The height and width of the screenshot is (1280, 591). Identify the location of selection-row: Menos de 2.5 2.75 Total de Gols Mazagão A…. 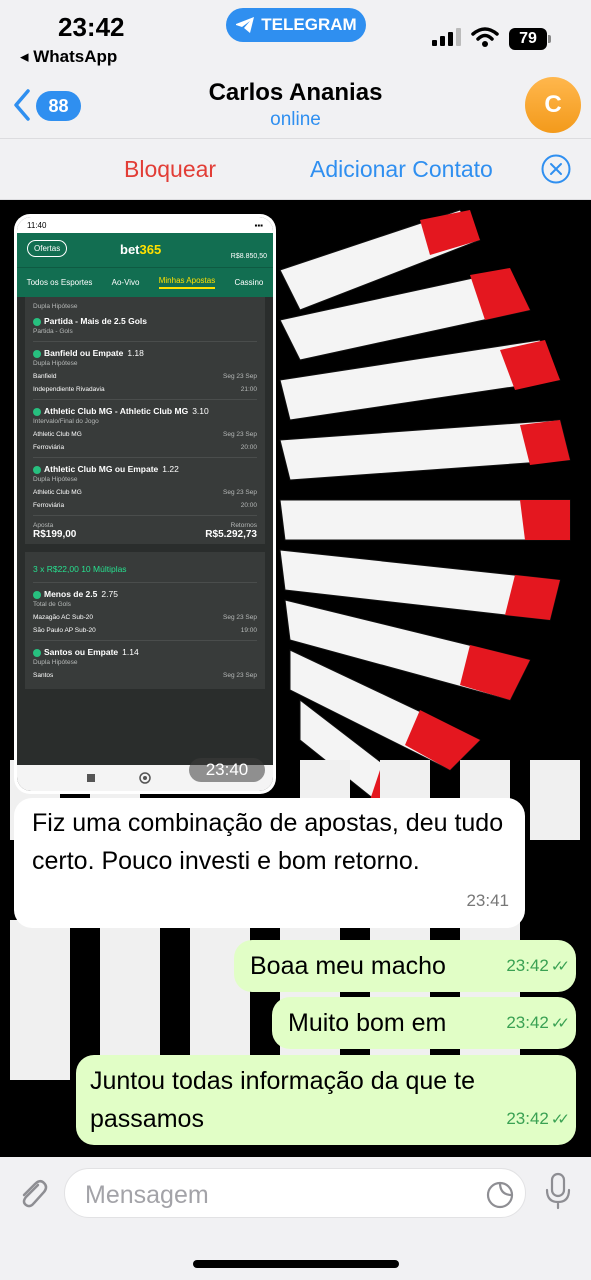
(145, 612).